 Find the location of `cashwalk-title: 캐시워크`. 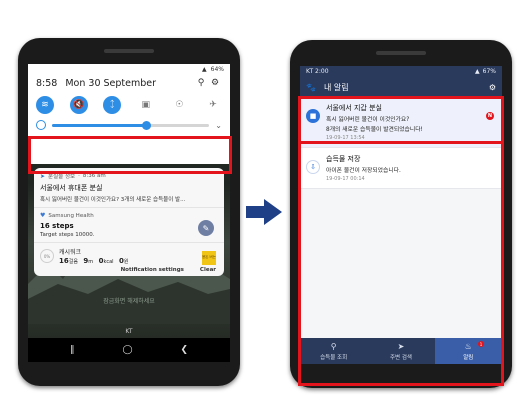

cashwalk-title: 캐시워크 is located at coordinates (70, 252).